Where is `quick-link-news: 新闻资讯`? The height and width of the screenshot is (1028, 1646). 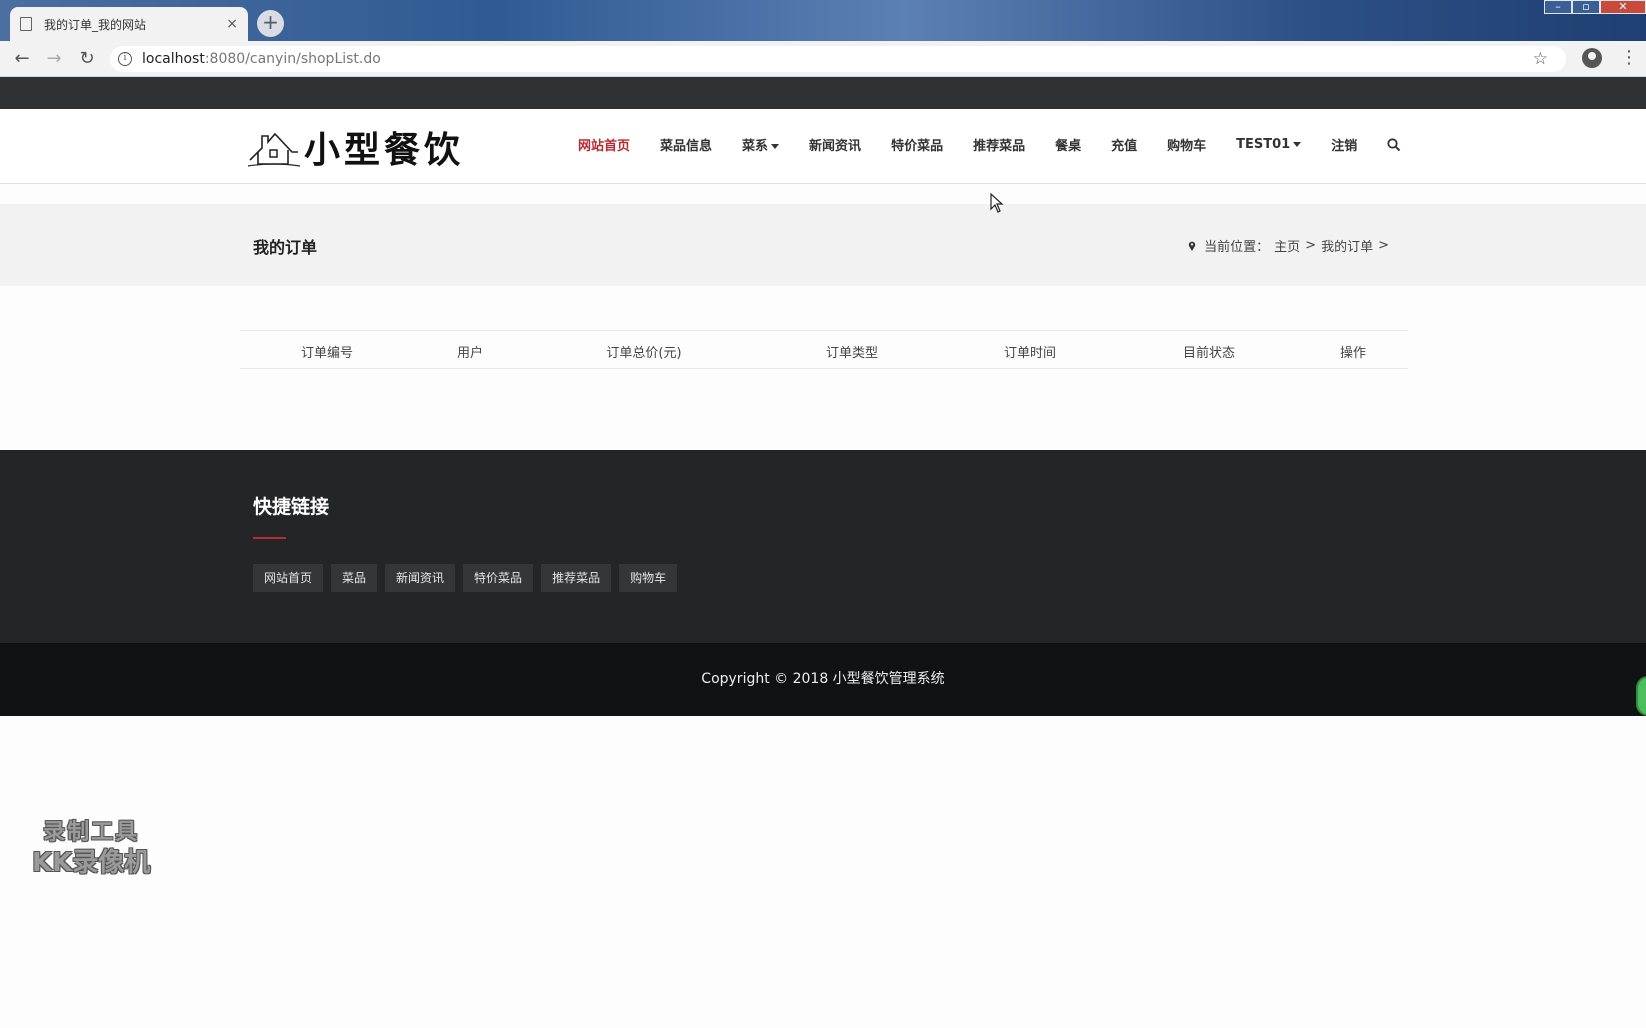
quick-link-news: 新闻资讯 is located at coordinates (420, 578).